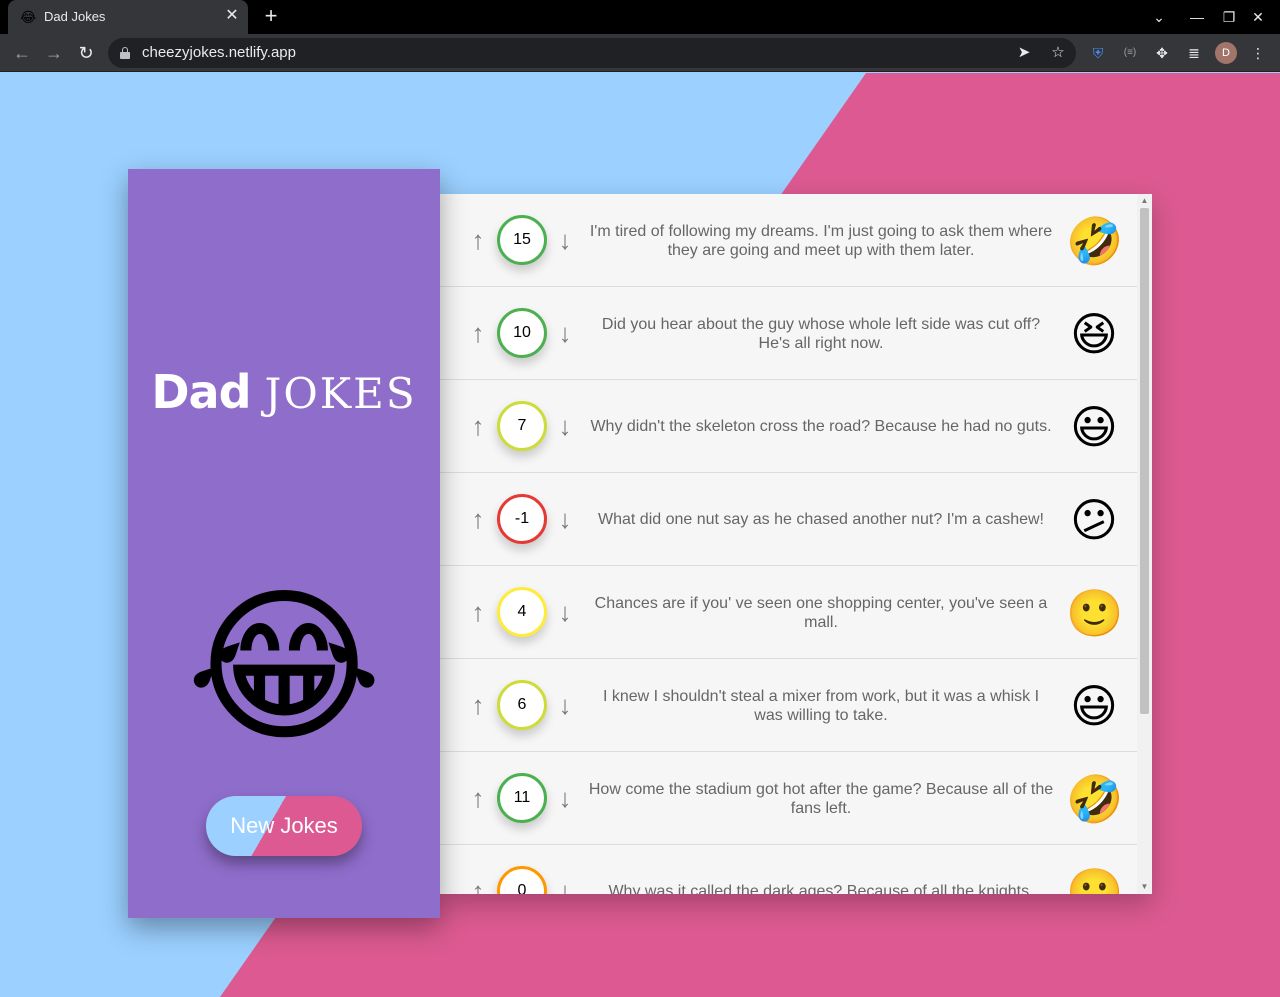  What do you see at coordinates (522, 880) in the screenshot?
I see `vote-count: 0` at bounding box center [522, 880].